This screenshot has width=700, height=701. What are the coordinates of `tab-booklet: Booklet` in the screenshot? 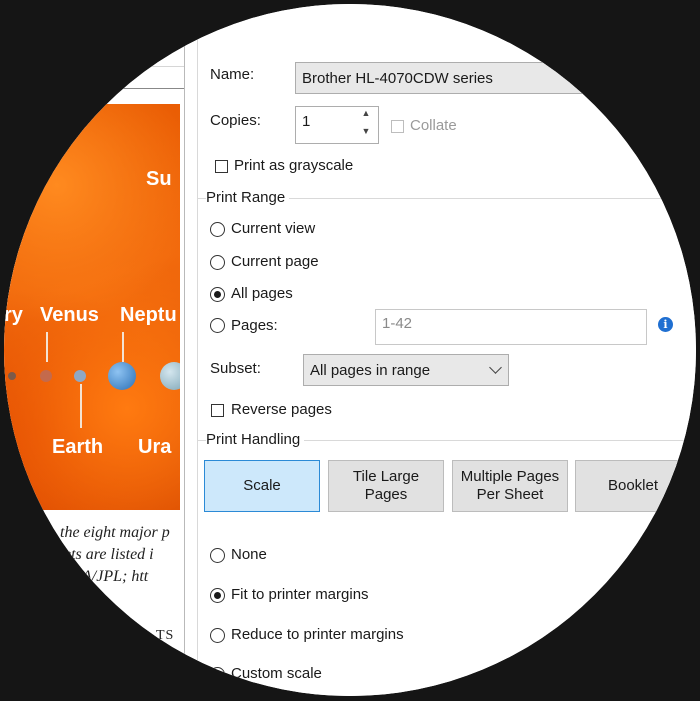 It's located at (633, 486).